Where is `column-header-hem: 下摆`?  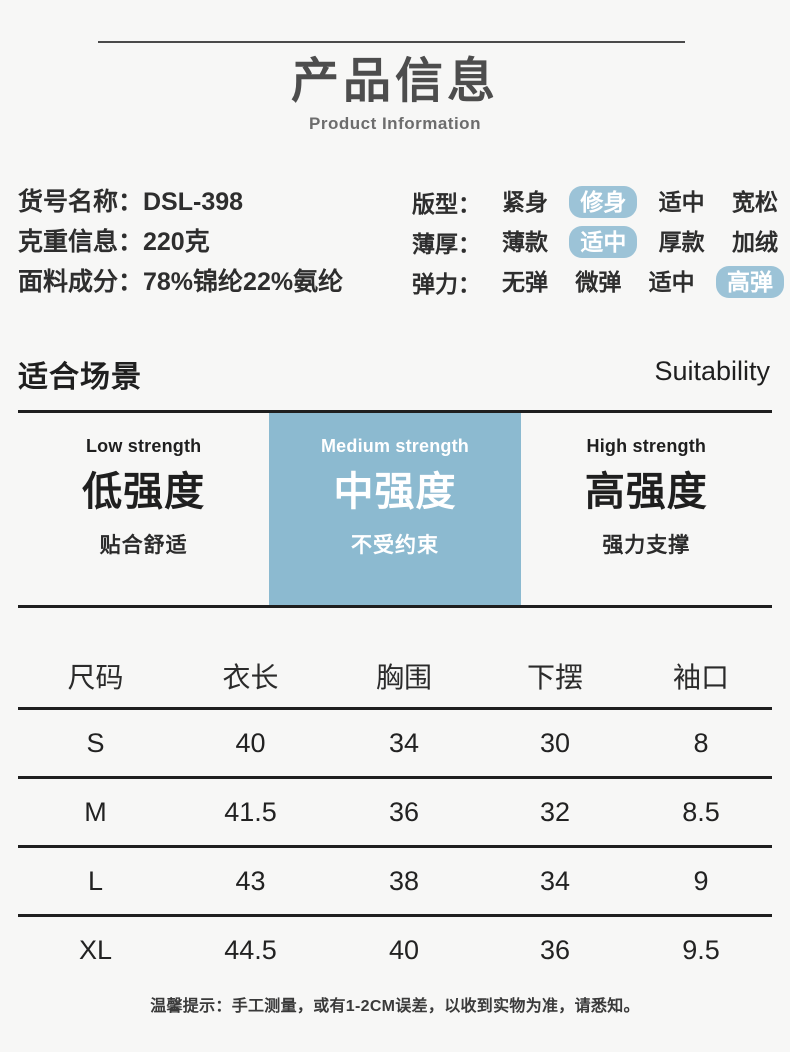
column-header-hem: 下摆 is located at coordinates (554, 677).